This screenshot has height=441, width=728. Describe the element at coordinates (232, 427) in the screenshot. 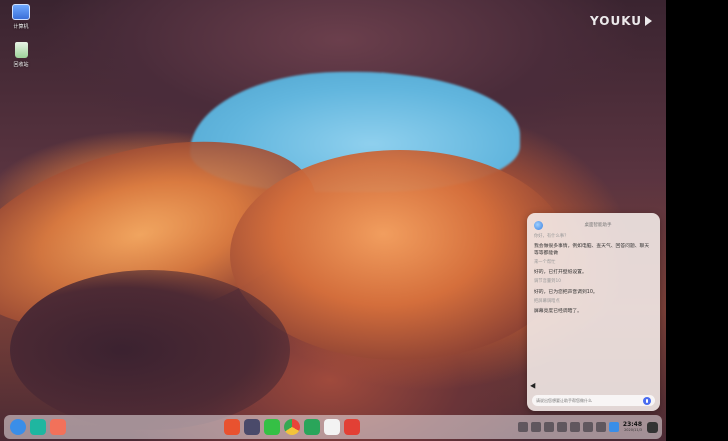

I see `deepin-app-icon` at that location.